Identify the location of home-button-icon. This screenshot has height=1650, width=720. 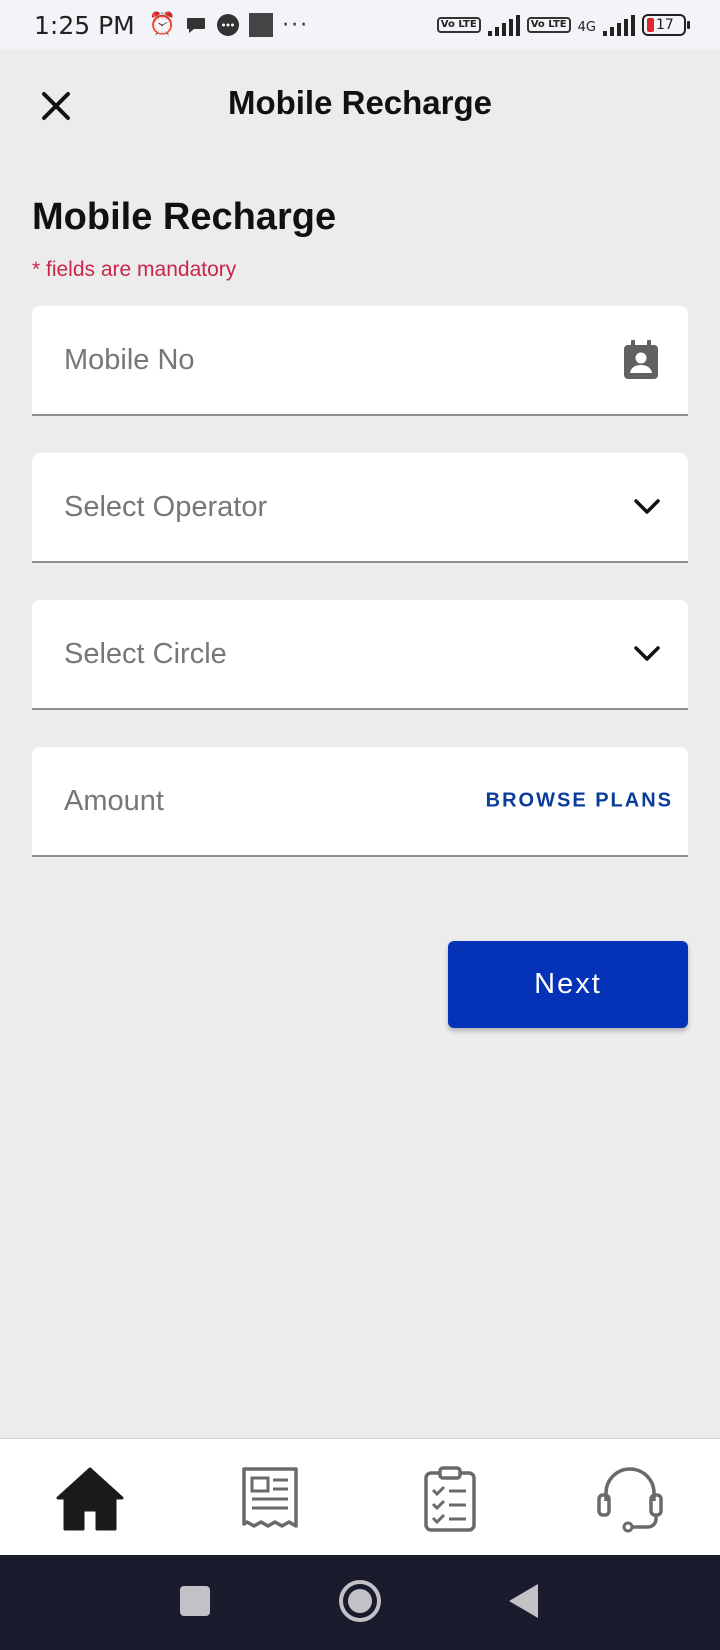
(360, 1601).